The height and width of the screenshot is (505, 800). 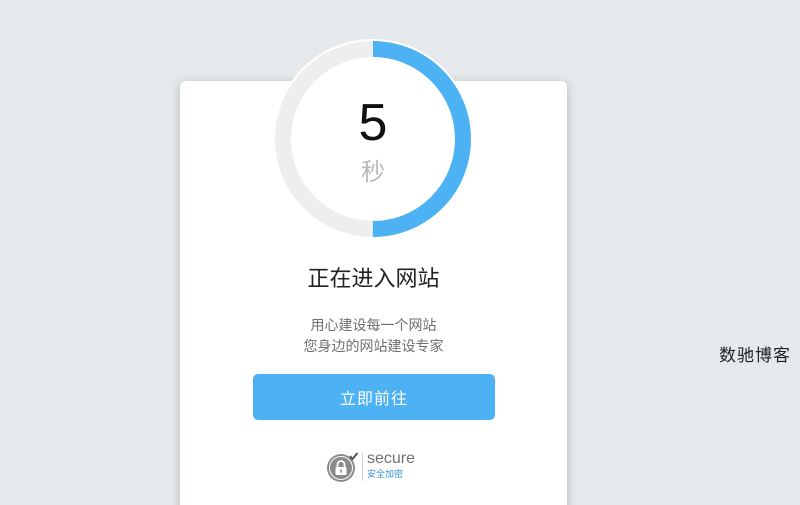 What do you see at coordinates (362, 467) in the screenshot?
I see `secure-divider` at bounding box center [362, 467].